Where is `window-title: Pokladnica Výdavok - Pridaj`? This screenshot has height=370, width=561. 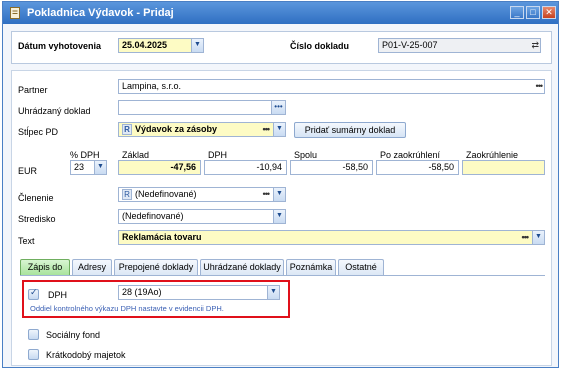
window-title: Pokladnica Výdavok - Pridaj is located at coordinates (100, 13).